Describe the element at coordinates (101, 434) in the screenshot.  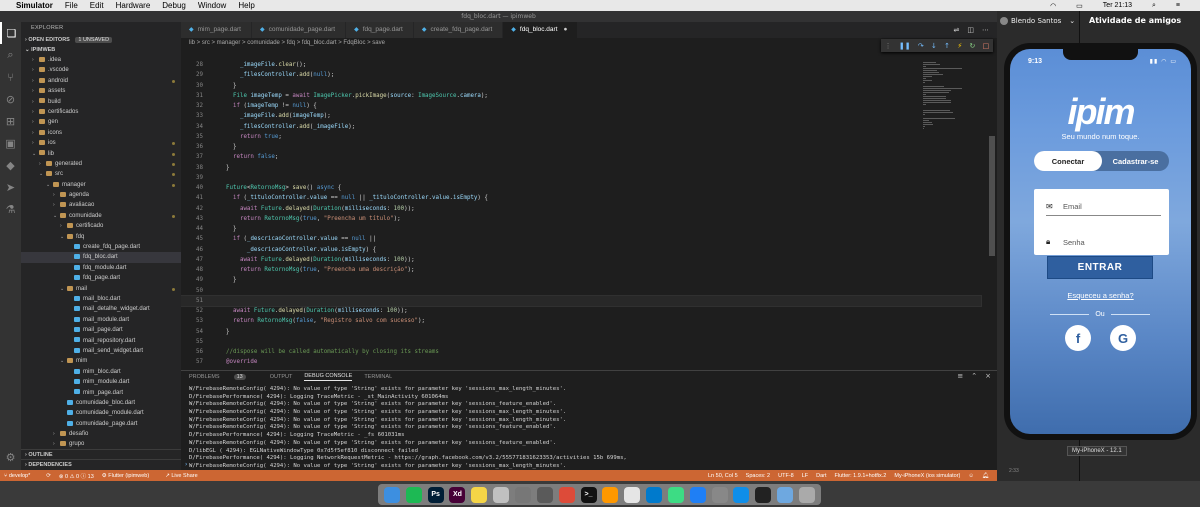
I see `tree-folder: › desafio` at that location.